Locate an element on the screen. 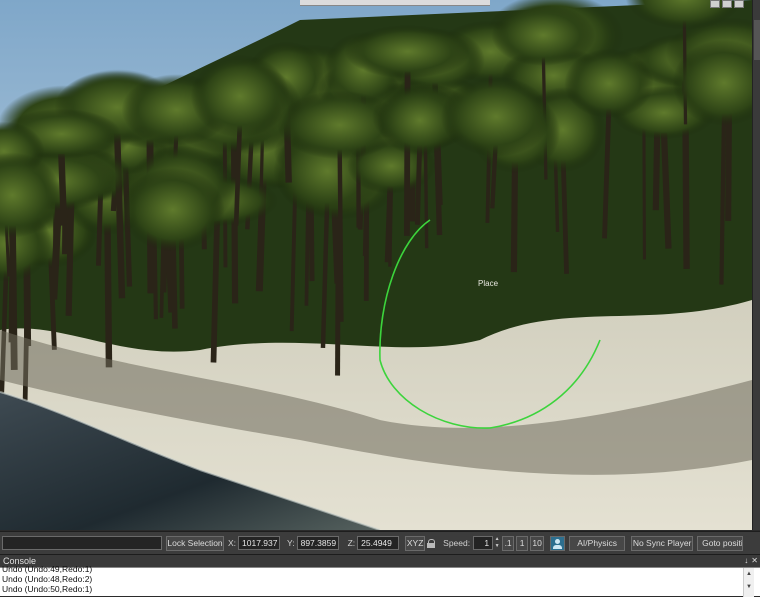 Image resolution: width=760 pixels, height=597 pixels. x-label: X: is located at coordinates (232, 543).